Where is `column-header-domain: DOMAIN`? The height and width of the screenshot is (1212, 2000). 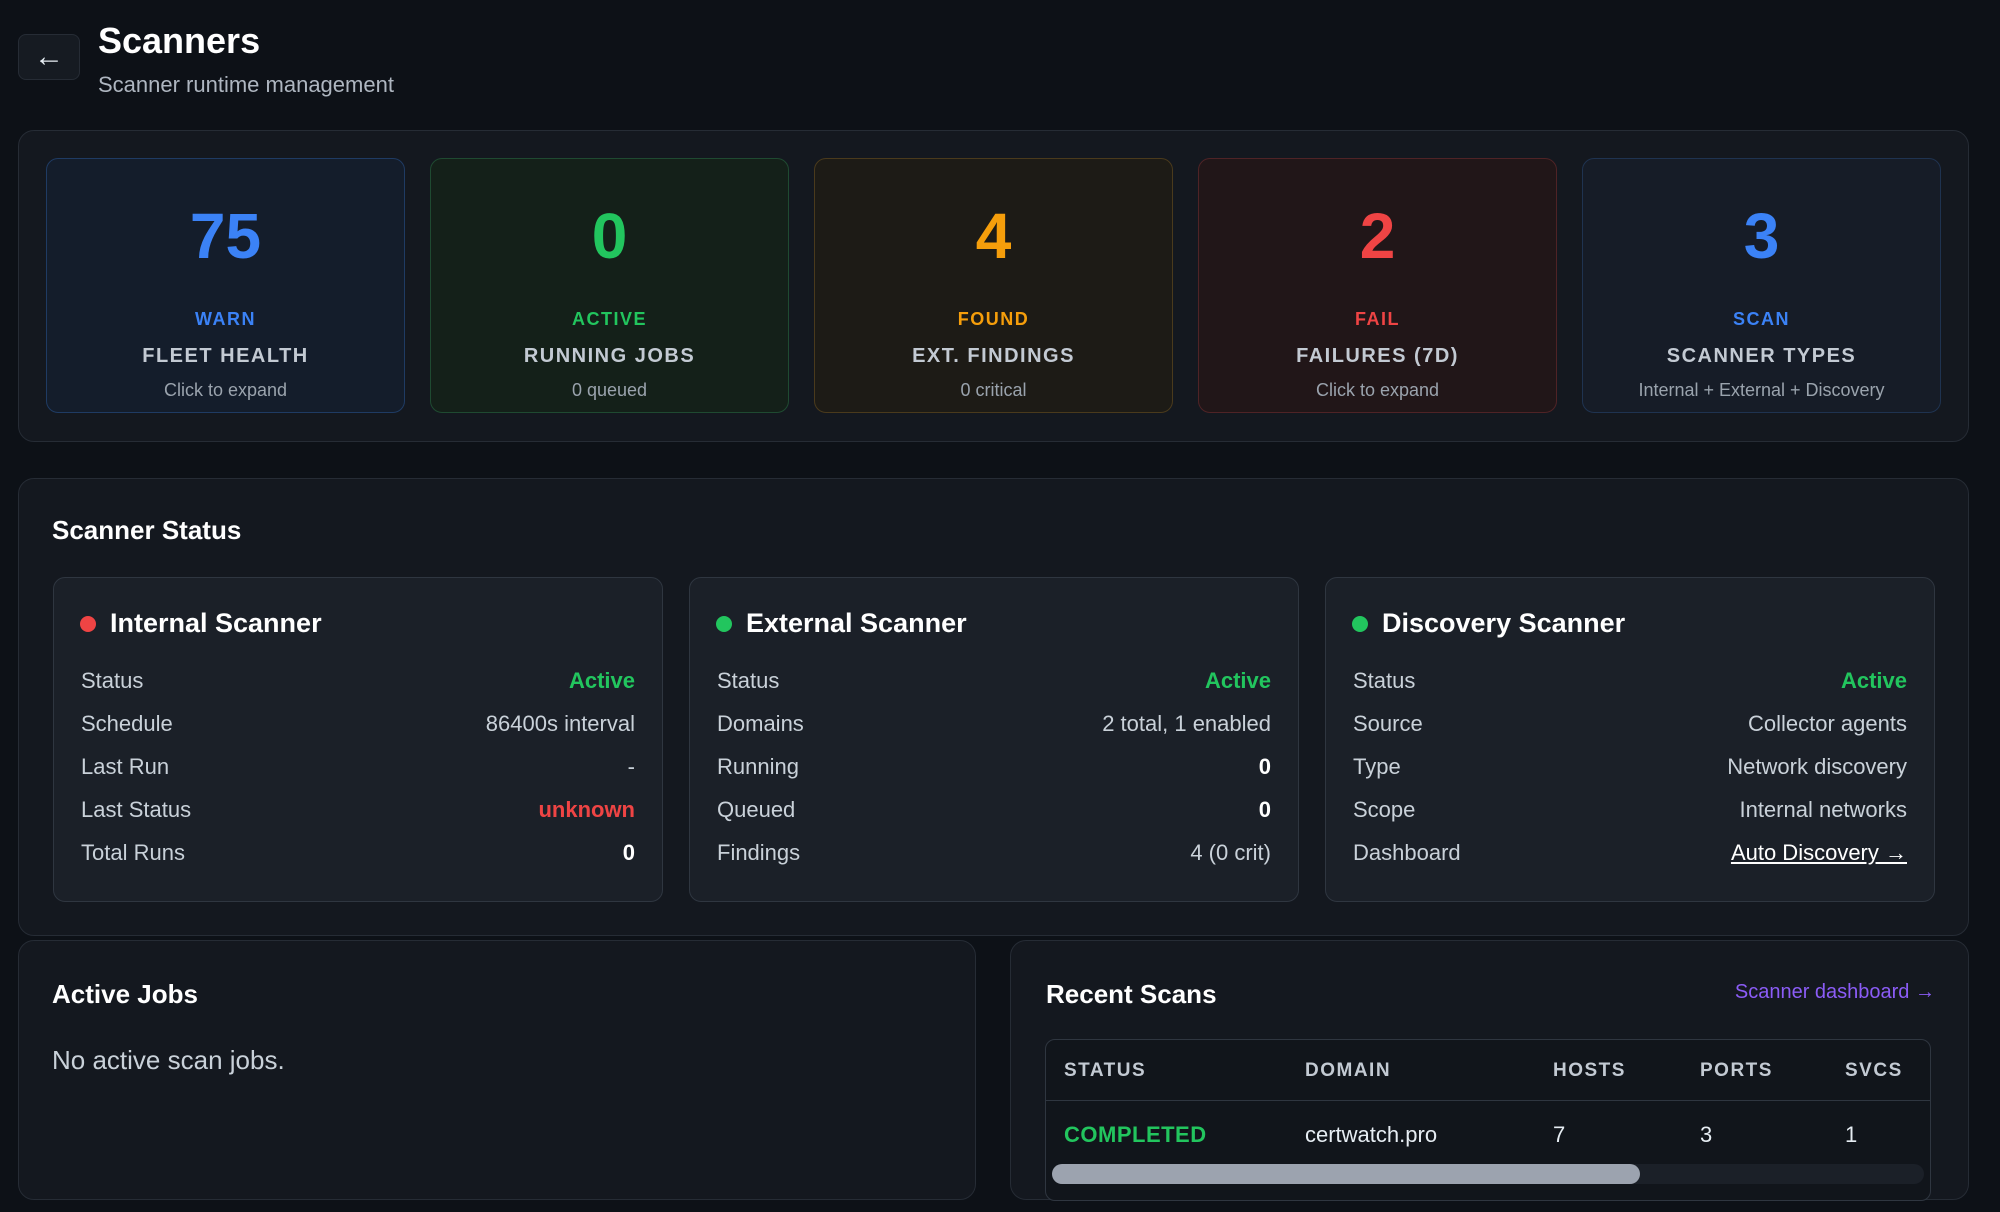
column-header-domain: DOMAIN is located at coordinates (1348, 1071).